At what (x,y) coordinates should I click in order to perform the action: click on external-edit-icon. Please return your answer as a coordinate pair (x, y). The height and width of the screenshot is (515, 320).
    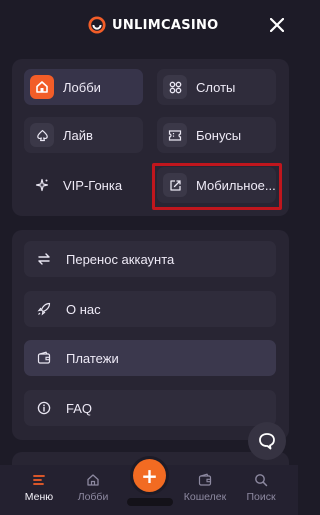
    Looking at the image, I should click on (175, 185).